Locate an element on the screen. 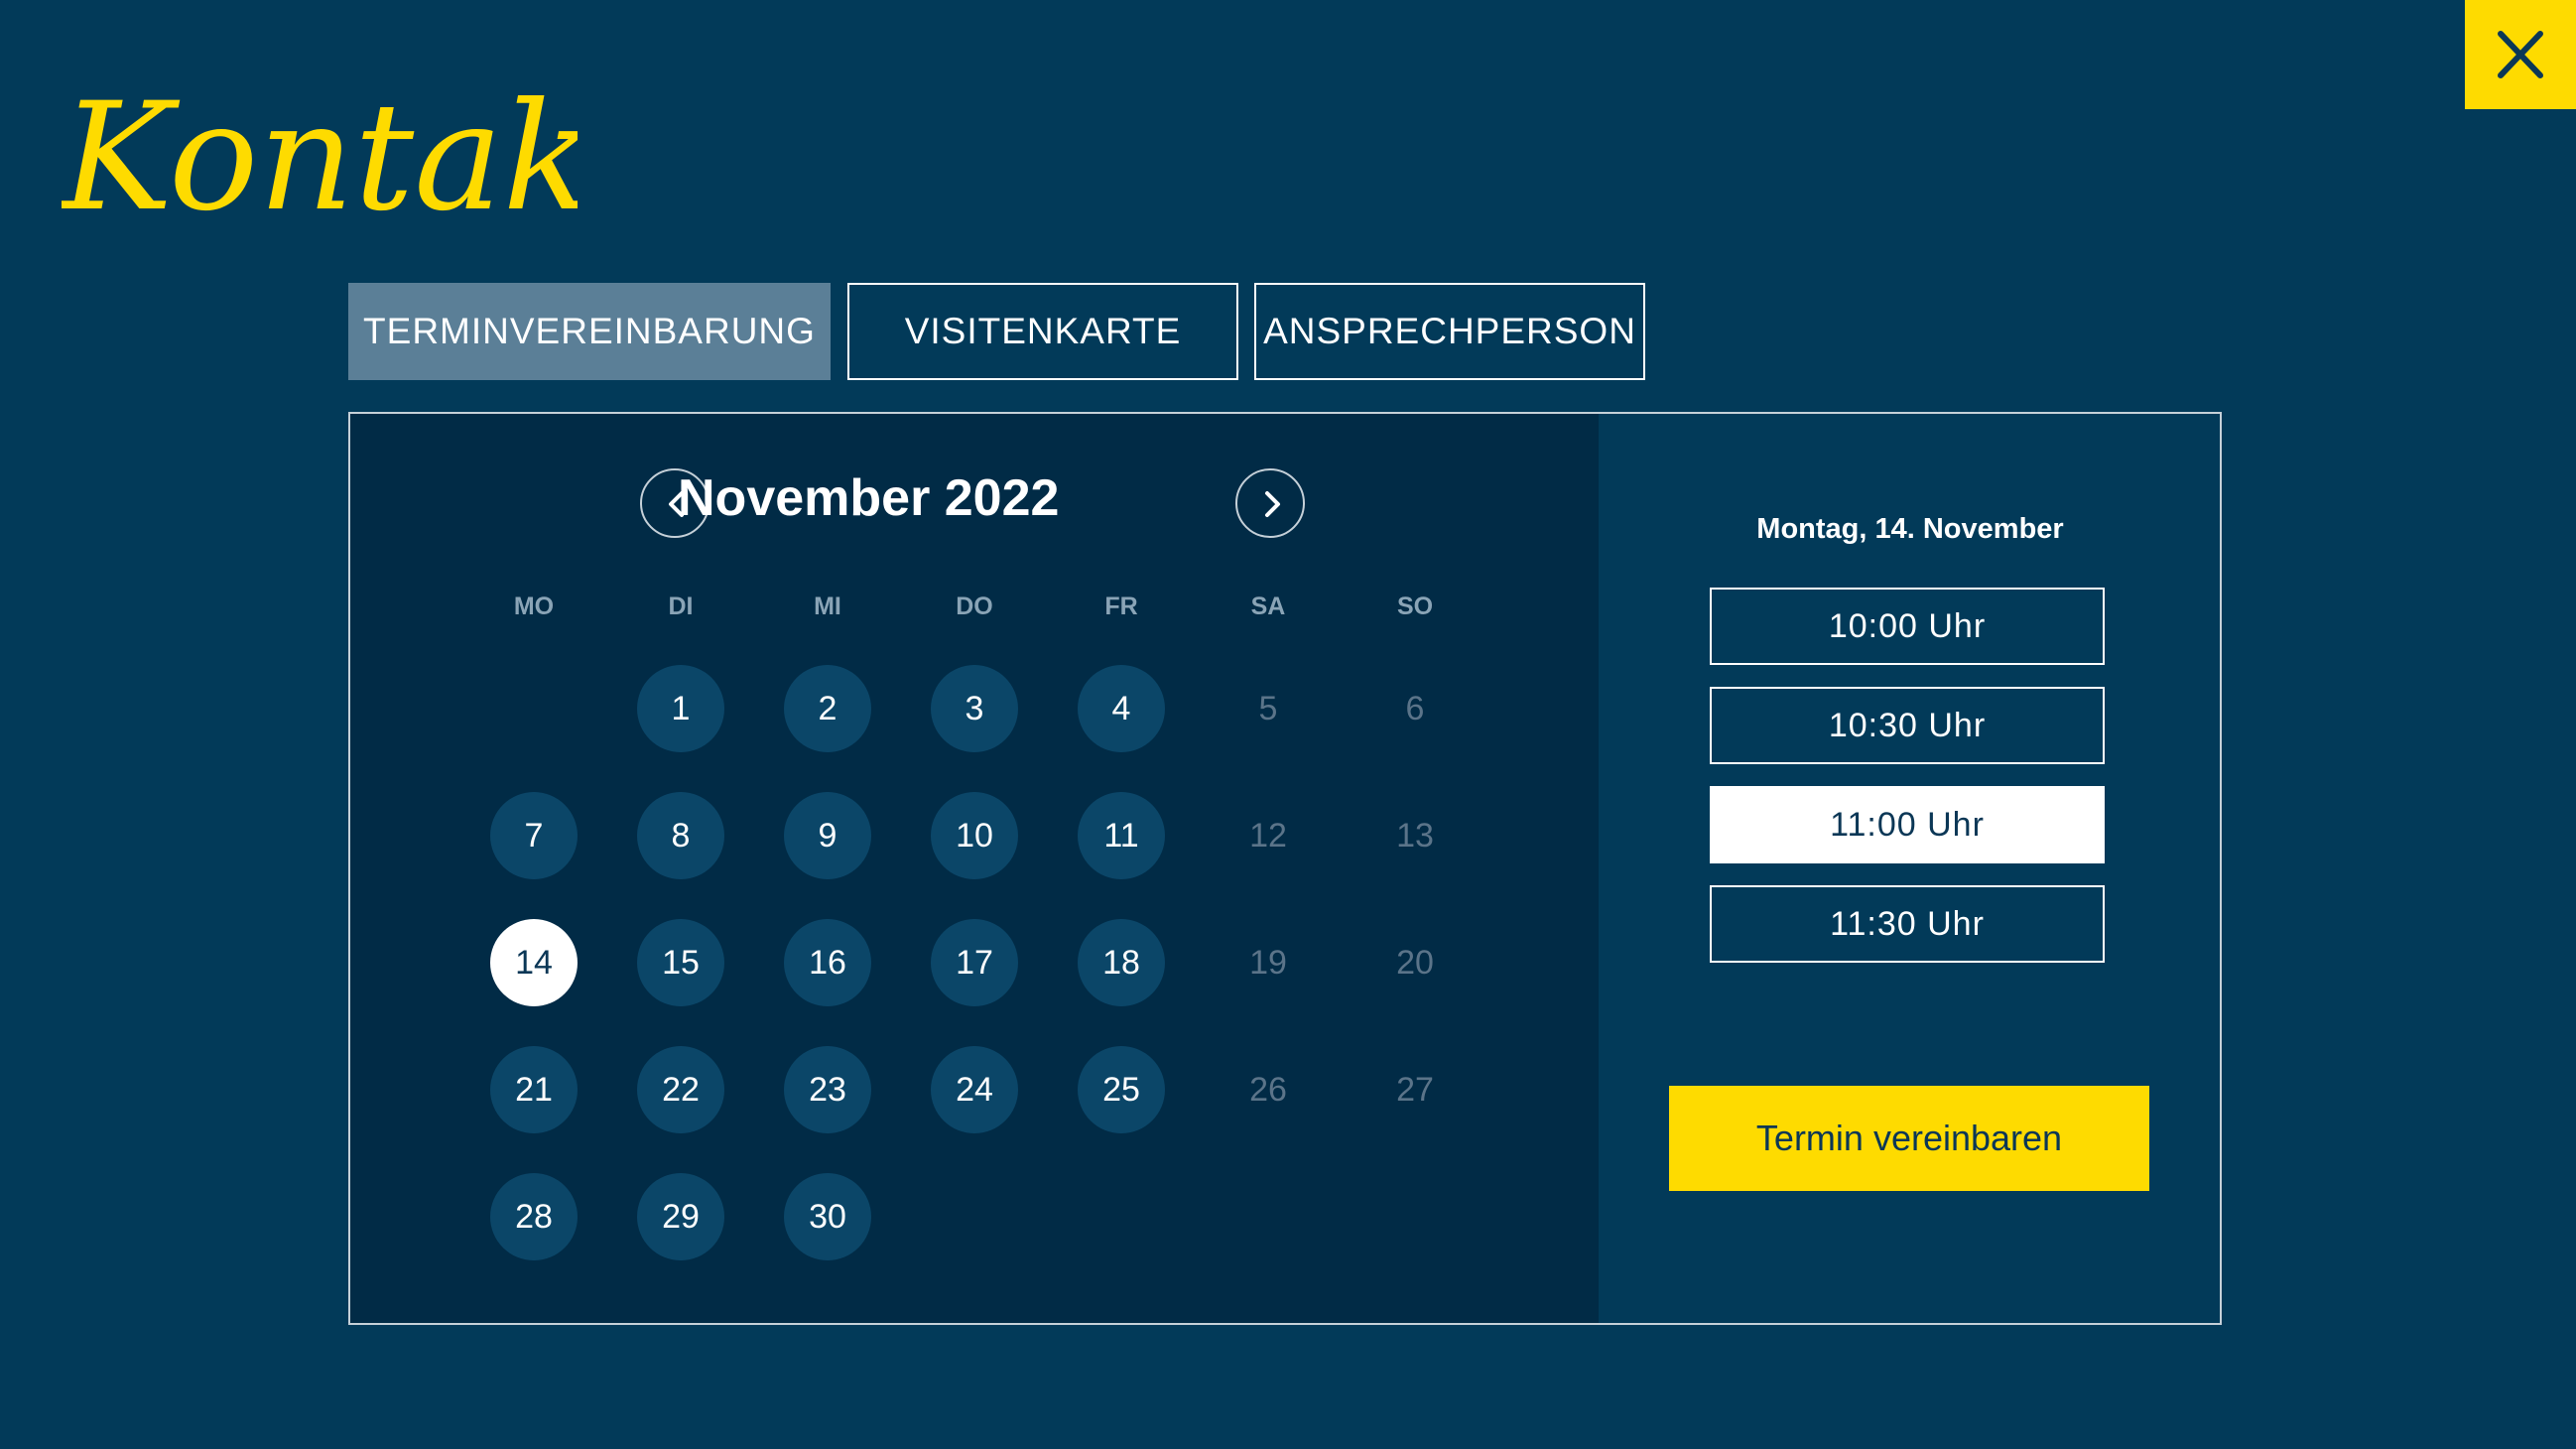 The image size is (2576, 1449). calendar-day: 15 is located at coordinates (681, 962).